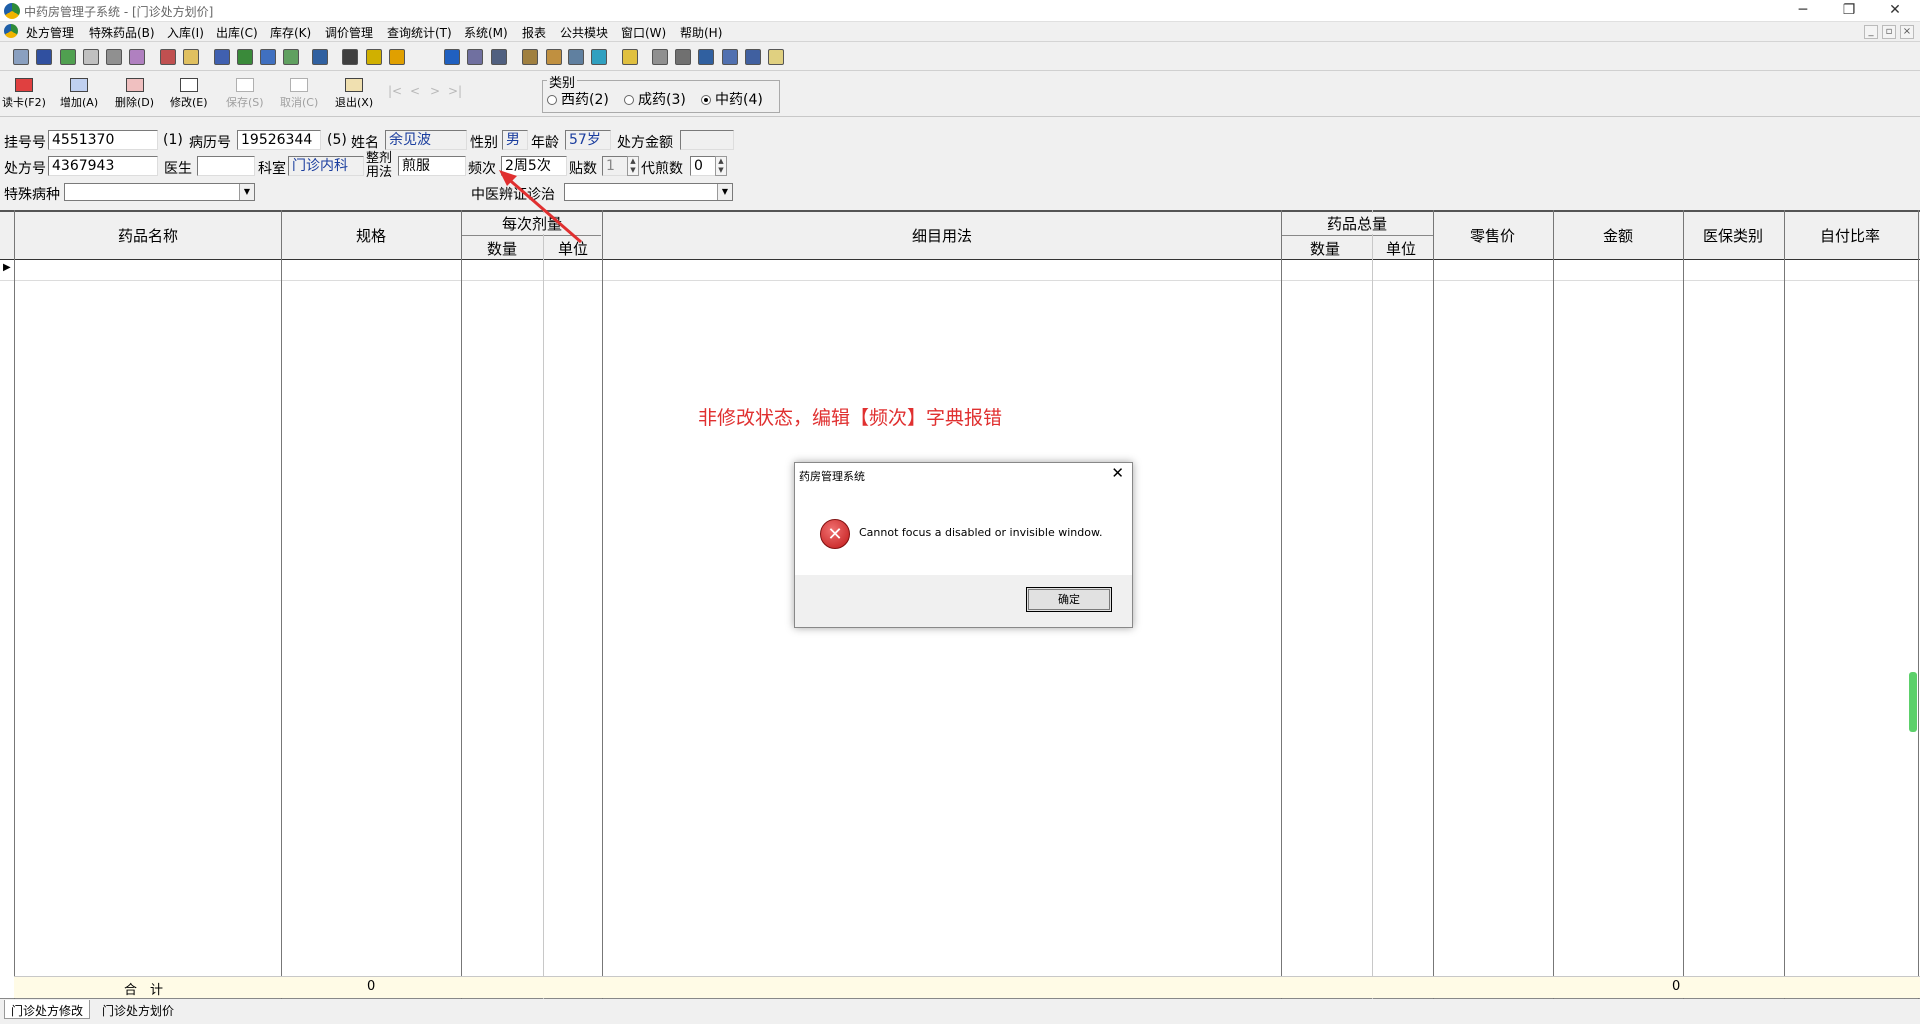 This screenshot has width=1920, height=1024. What do you see at coordinates (534, 32) in the screenshot?
I see `menu-reports: 报表` at bounding box center [534, 32].